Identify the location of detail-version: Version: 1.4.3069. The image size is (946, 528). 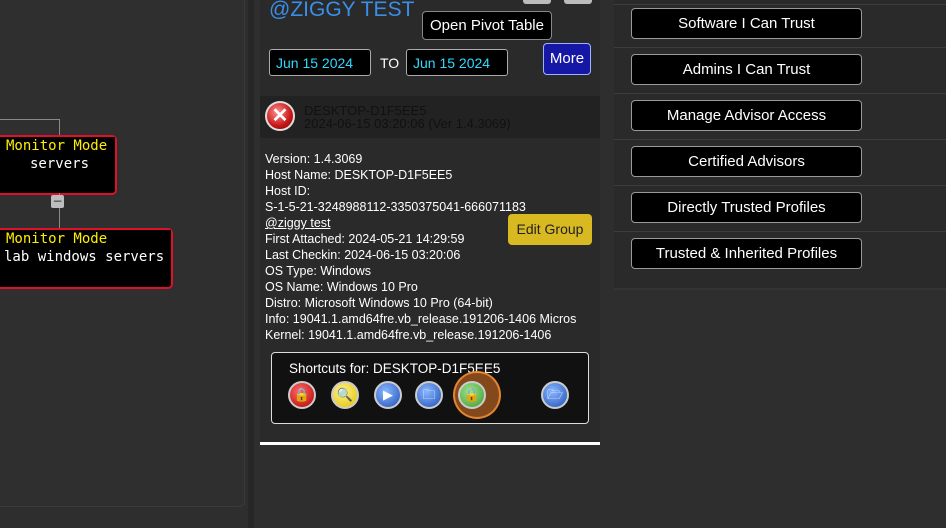
(314, 159).